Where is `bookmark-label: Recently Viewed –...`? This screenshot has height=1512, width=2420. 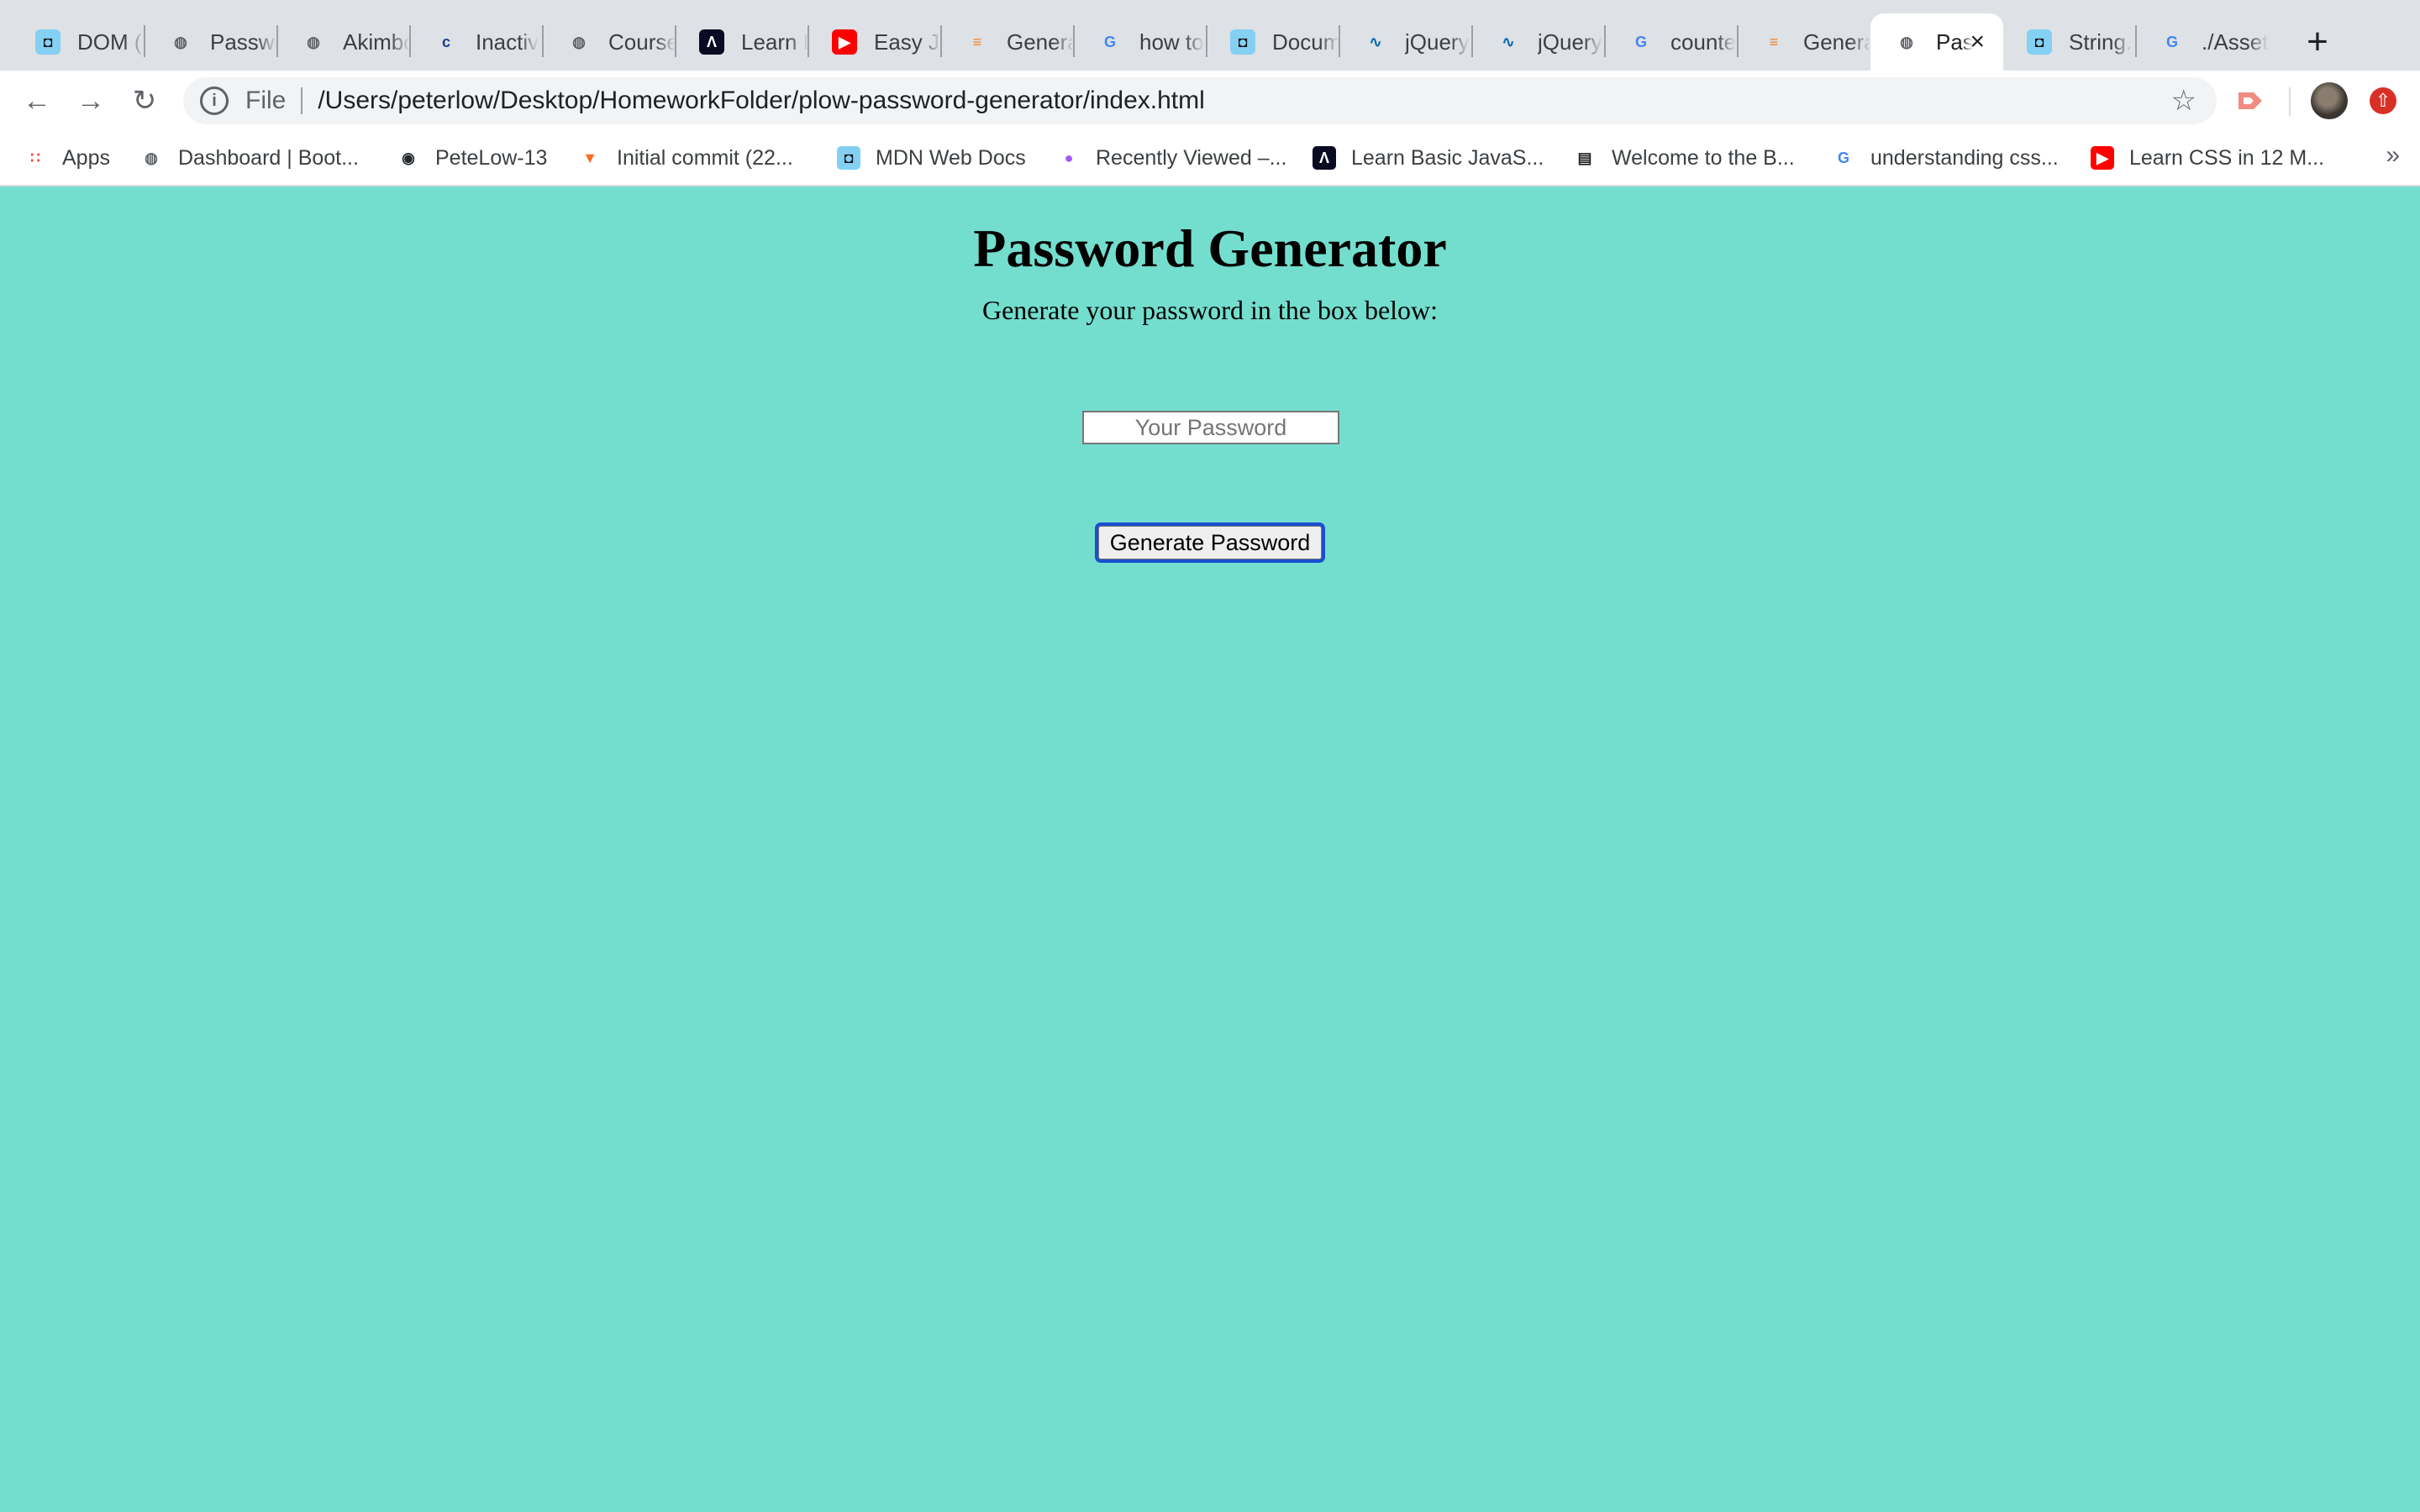
bookmark-label: Recently Viewed –... is located at coordinates (1192, 157).